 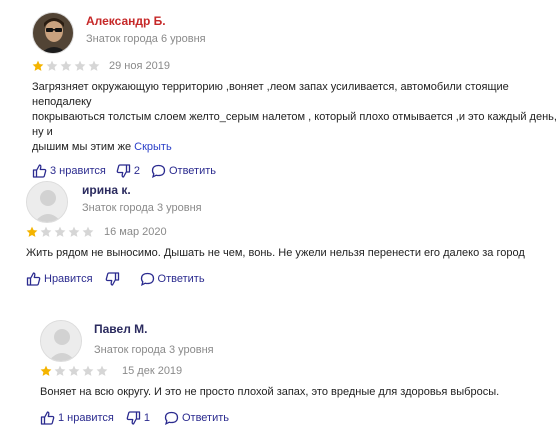 What do you see at coordinates (77, 418) in the screenshot?
I see `like-button: 1 нравится` at bounding box center [77, 418].